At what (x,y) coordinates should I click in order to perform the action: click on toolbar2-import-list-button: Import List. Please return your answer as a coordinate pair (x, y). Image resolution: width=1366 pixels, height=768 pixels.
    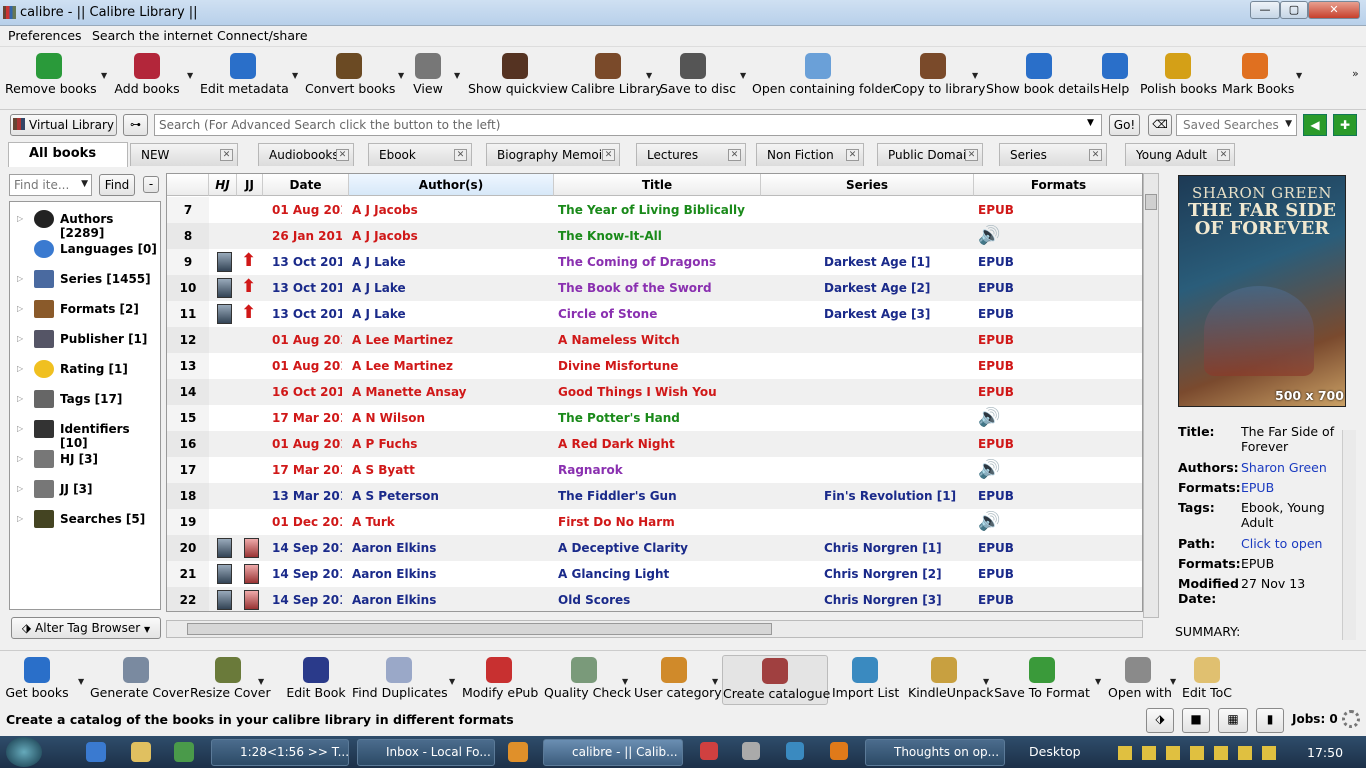
    Looking at the image, I should click on (865, 680).